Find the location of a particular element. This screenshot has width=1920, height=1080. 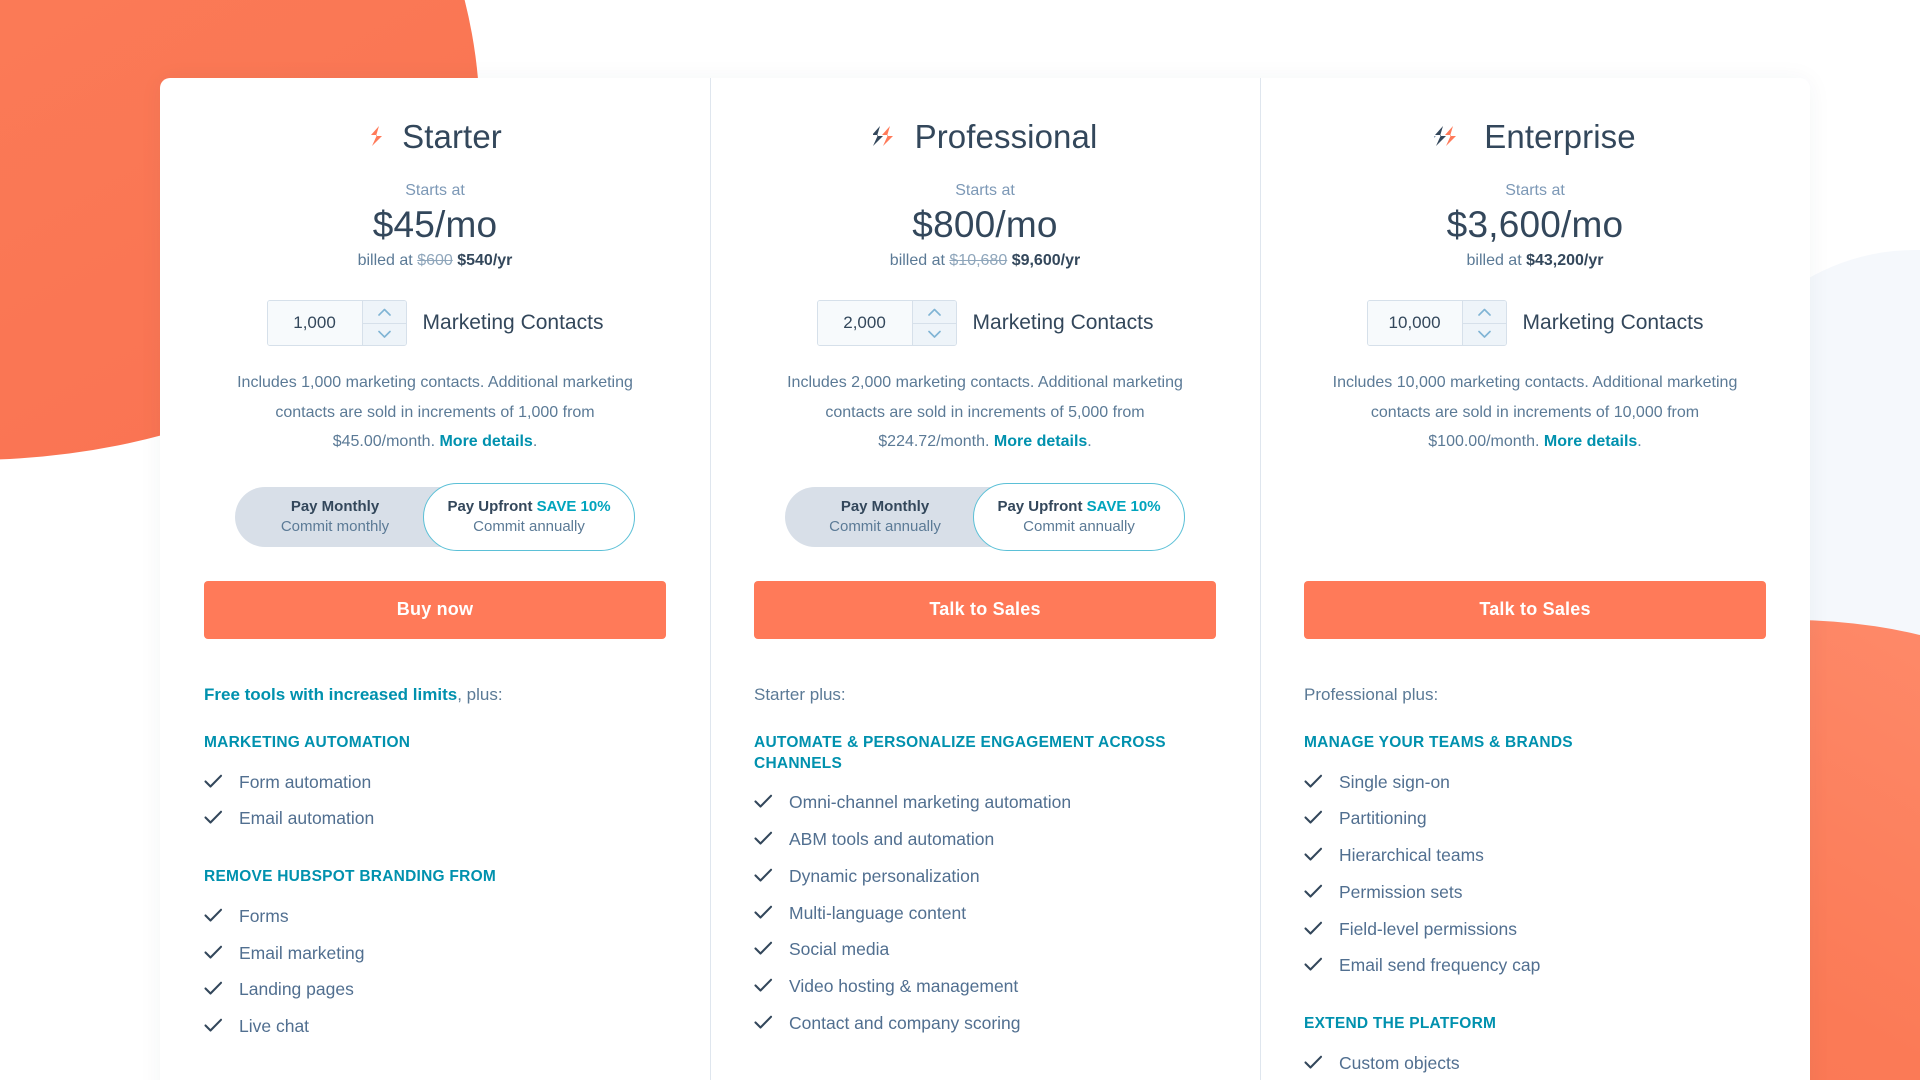

contacts-stepper-row: 10,000 Marketing Contacts is located at coordinates (1535, 323).